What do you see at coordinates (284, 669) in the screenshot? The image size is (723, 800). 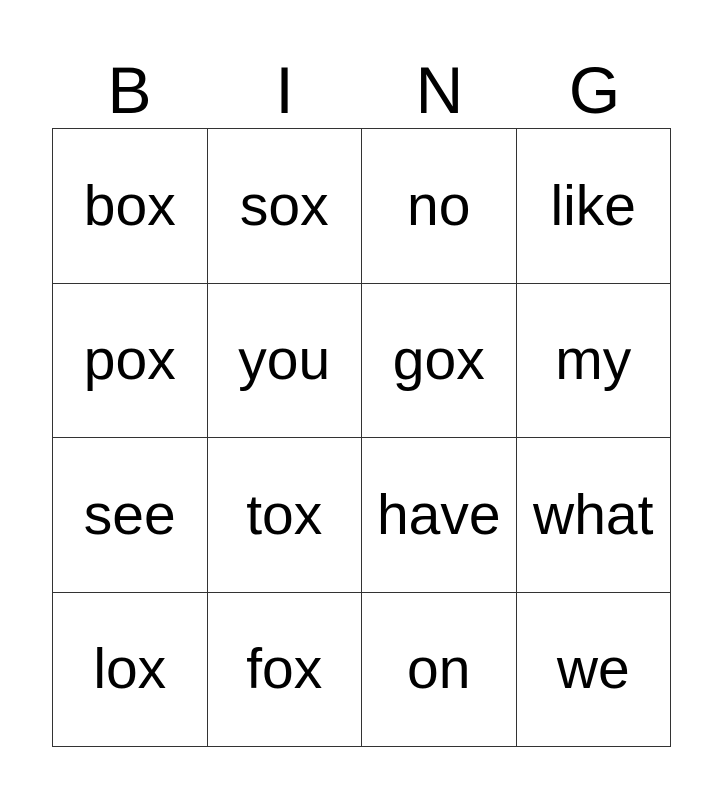 I see `bingo-cell: fox` at bounding box center [284, 669].